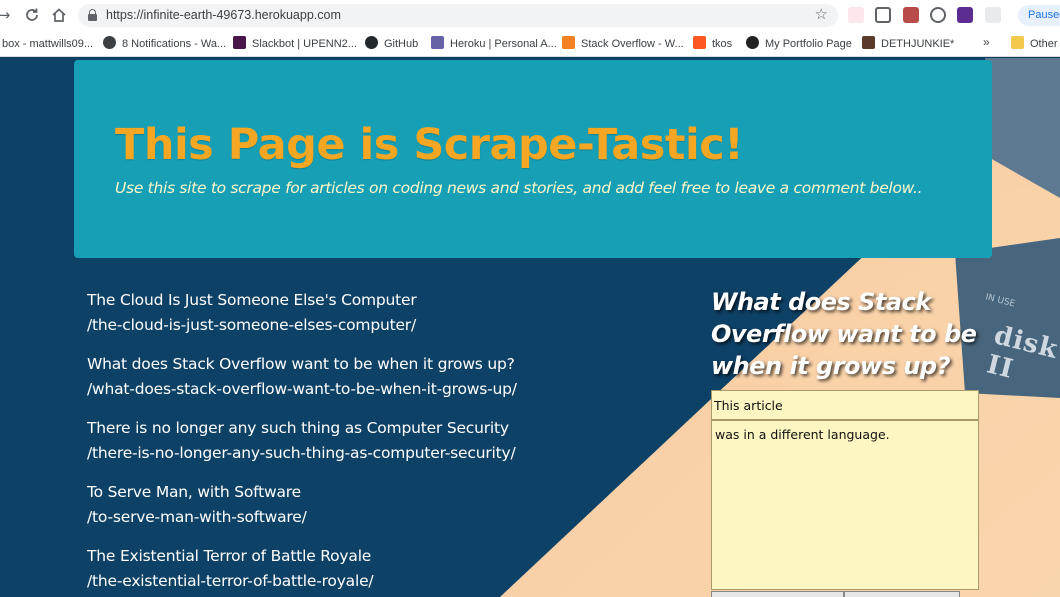  Describe the element at coordinates (752, 42) in the screenshot. I see `portfolio-icon` at that location.